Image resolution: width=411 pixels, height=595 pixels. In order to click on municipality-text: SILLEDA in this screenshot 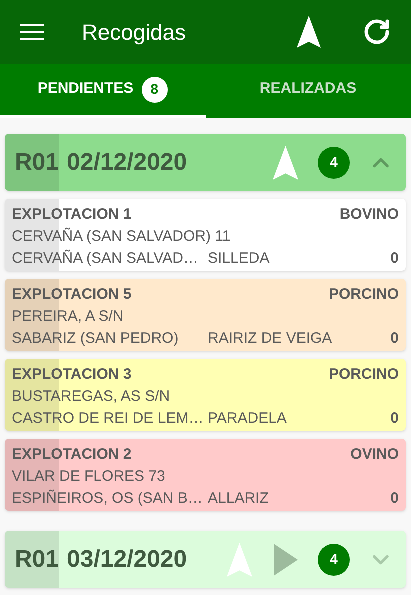, I will do `click(239, 259)`.